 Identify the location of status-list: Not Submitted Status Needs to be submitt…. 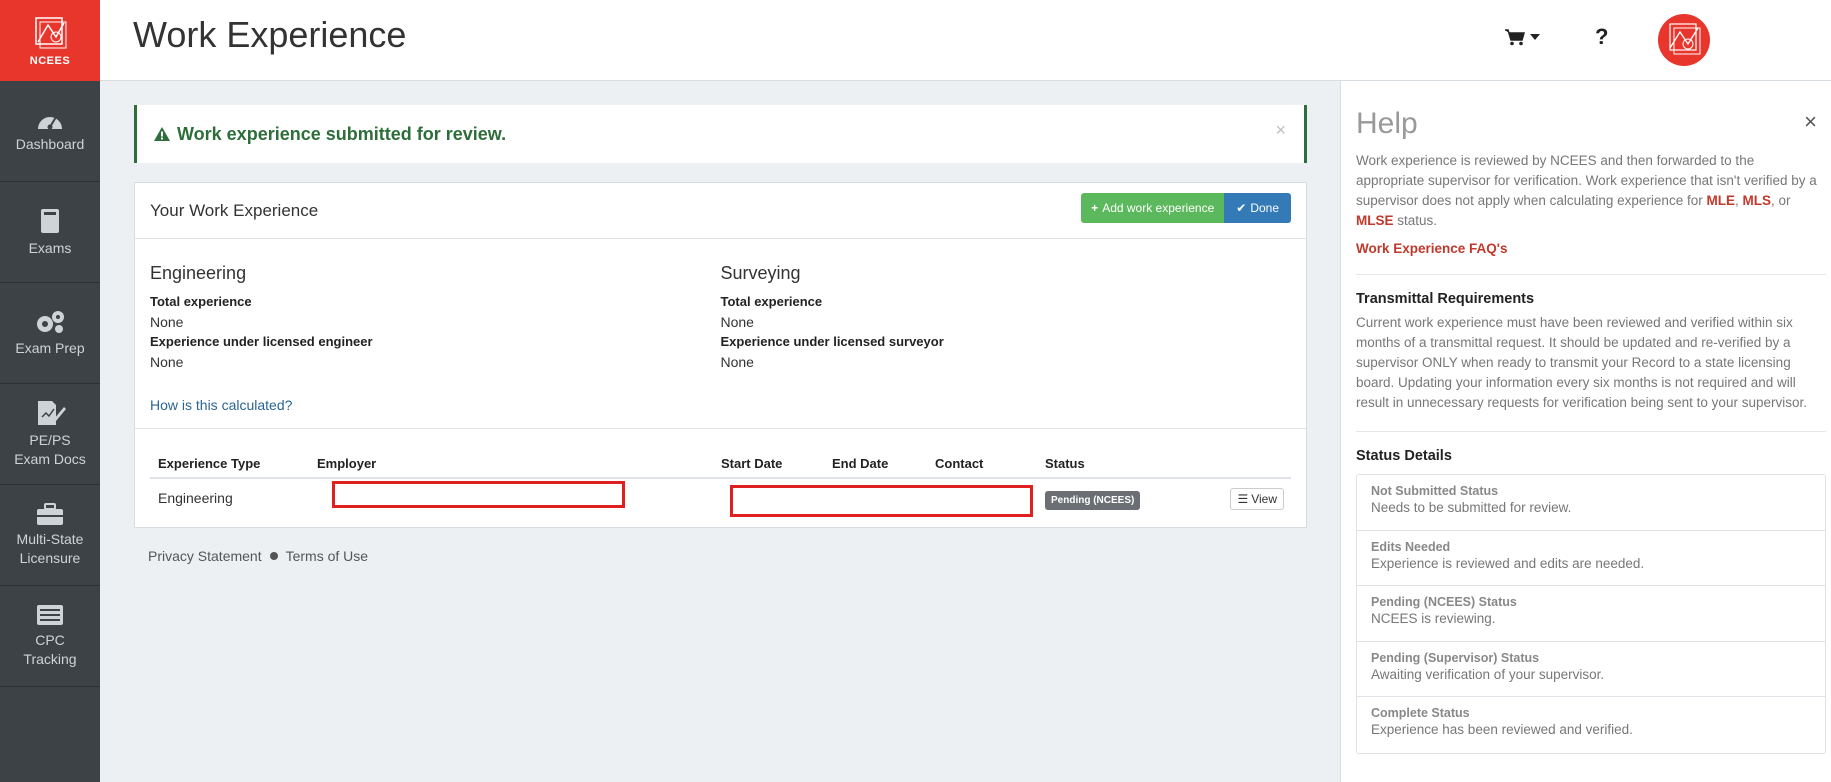
(1591, 614).